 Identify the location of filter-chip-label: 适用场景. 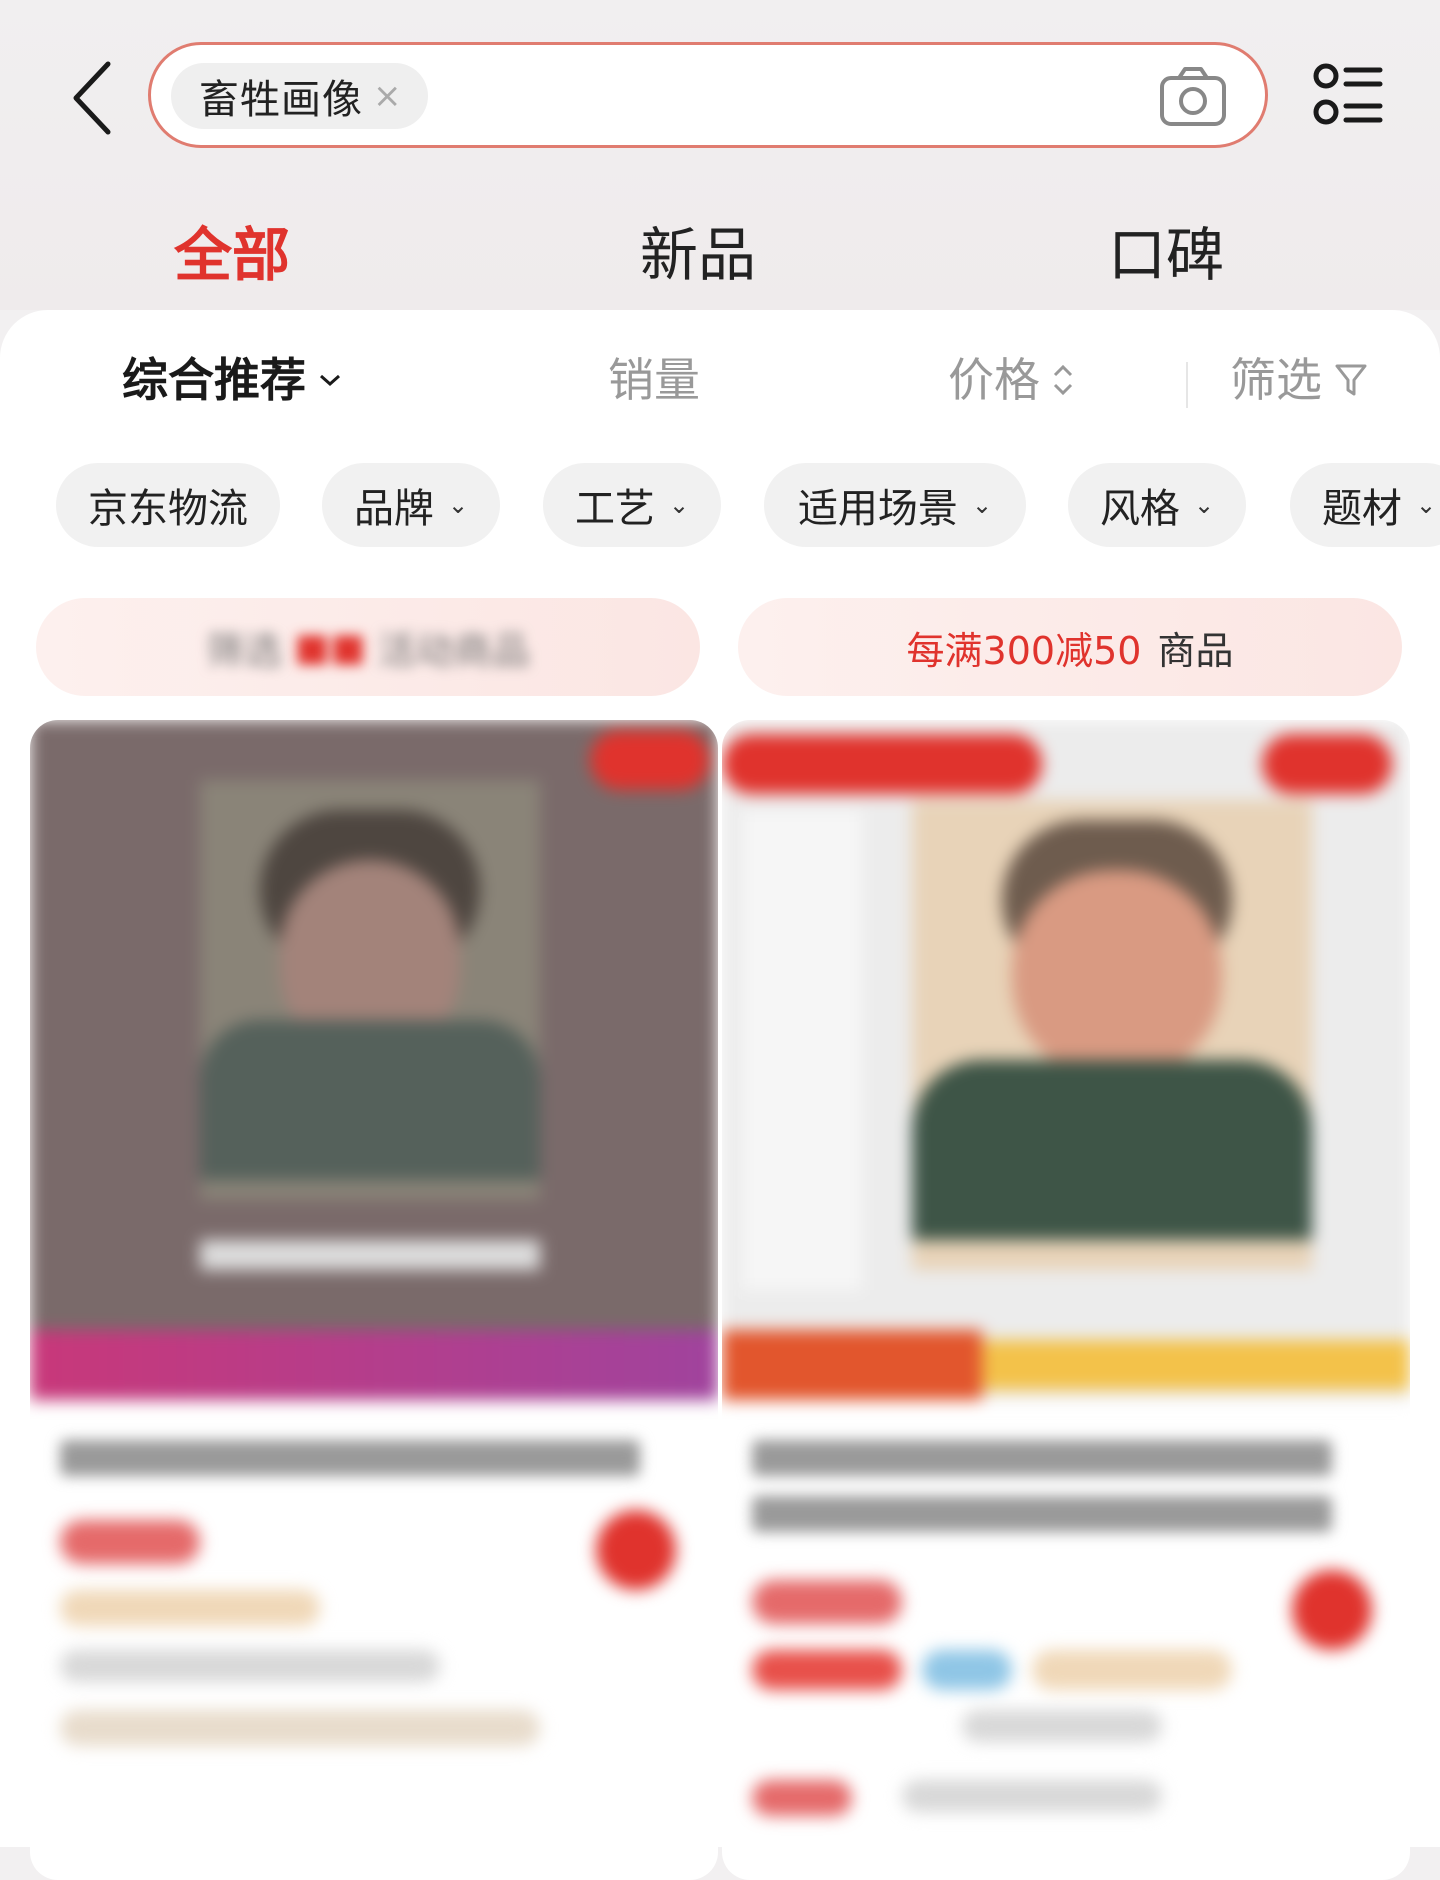
(877, 509).